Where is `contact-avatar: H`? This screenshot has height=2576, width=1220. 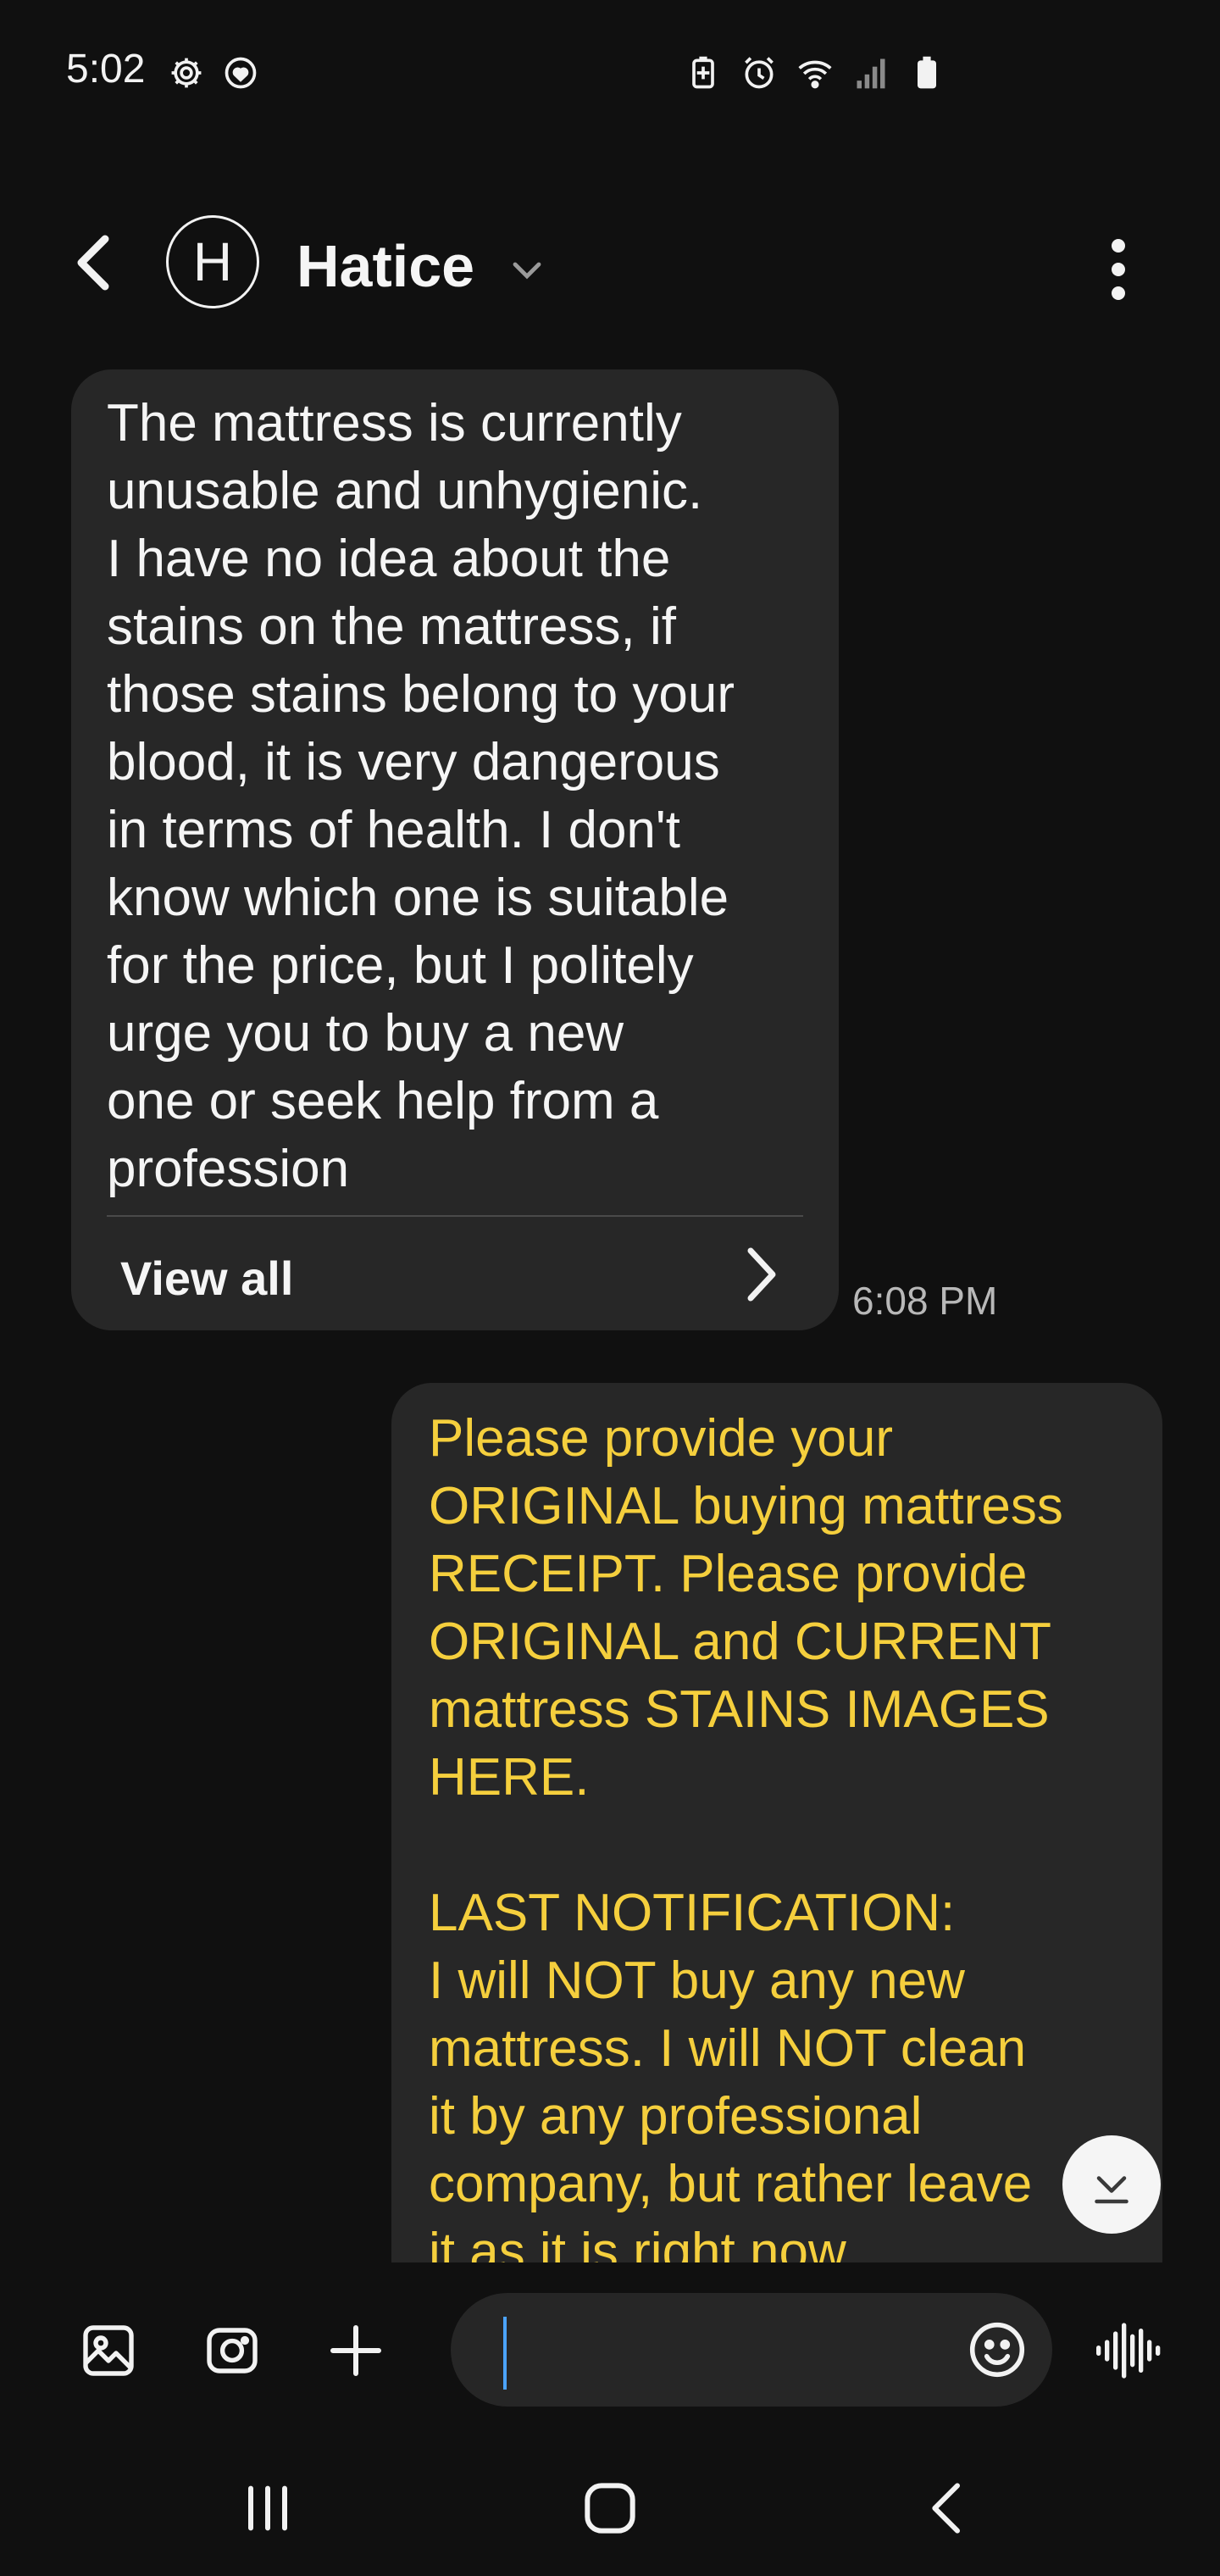 contact-avatar: H is located at coordinates (212, 261).